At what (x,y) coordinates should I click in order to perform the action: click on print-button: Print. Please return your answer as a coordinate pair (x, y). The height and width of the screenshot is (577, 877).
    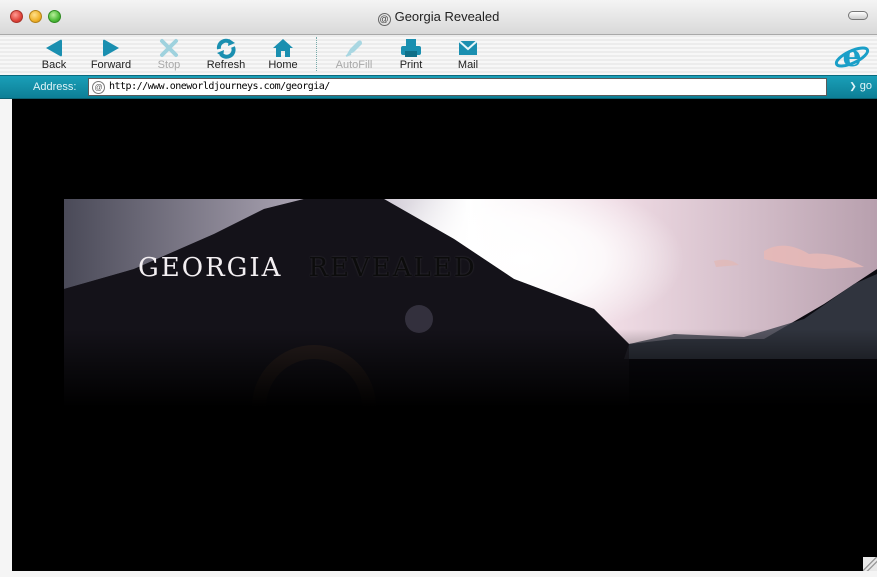
    Looking at the image, I should click on (411, 55).